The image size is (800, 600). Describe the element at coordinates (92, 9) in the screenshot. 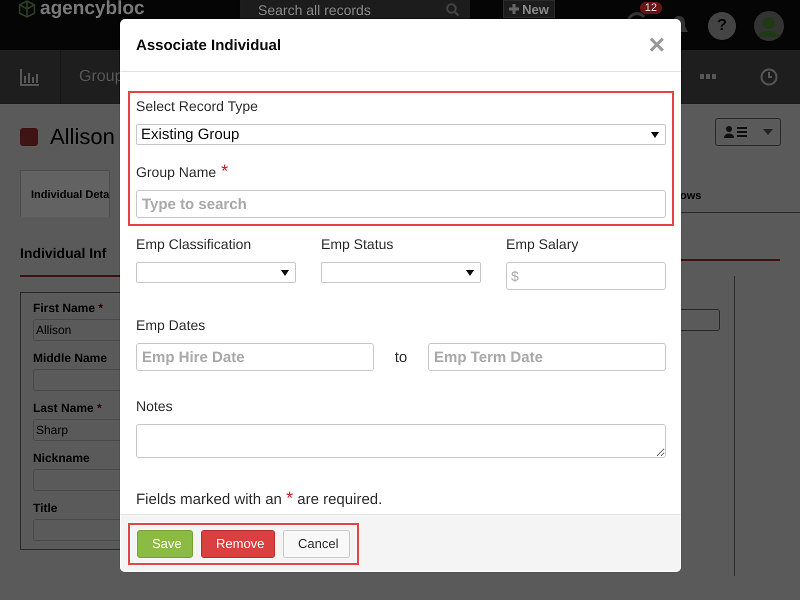

I see `logo-text: agencybloc` at that location.